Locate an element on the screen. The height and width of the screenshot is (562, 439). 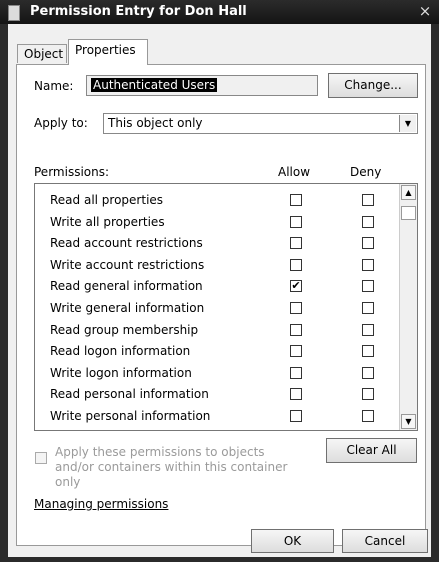
permission-row: Read logon information is located at coordinates (220, 352).